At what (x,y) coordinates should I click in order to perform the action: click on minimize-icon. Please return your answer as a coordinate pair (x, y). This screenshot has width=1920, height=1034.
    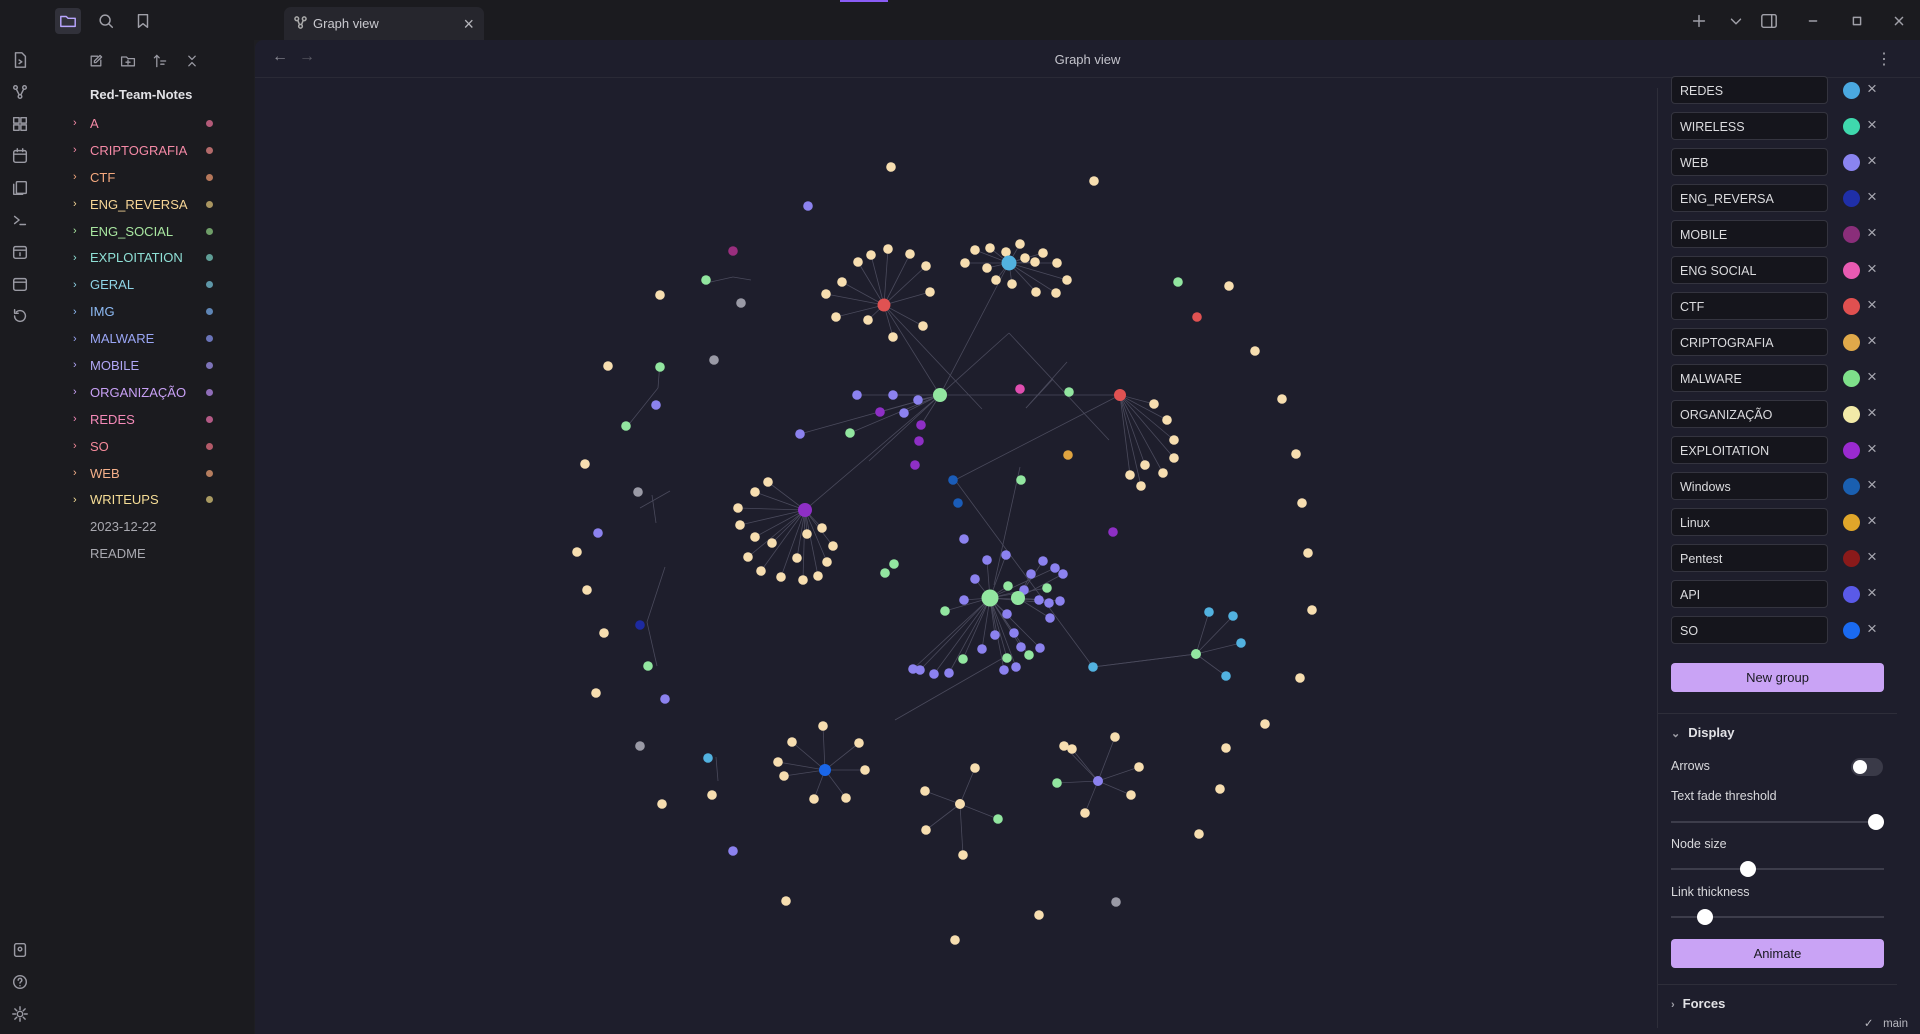
    Looking at the image, I should click on (1813, 21).